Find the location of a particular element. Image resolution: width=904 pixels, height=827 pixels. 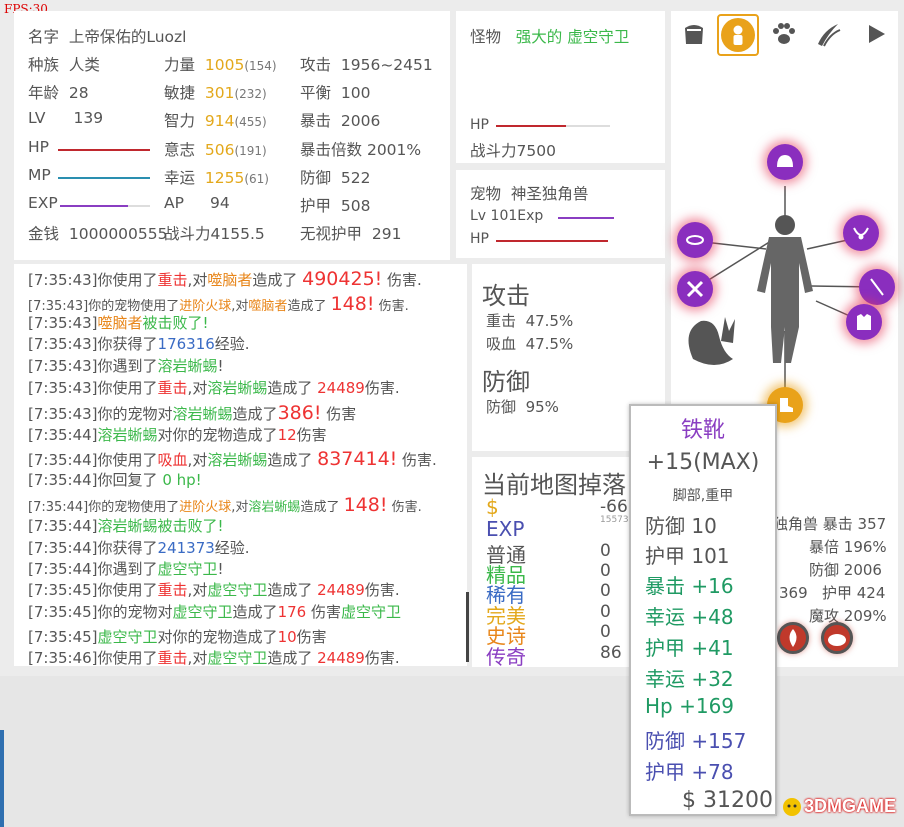

drop-label: $ is located at coordinates (492, 507).